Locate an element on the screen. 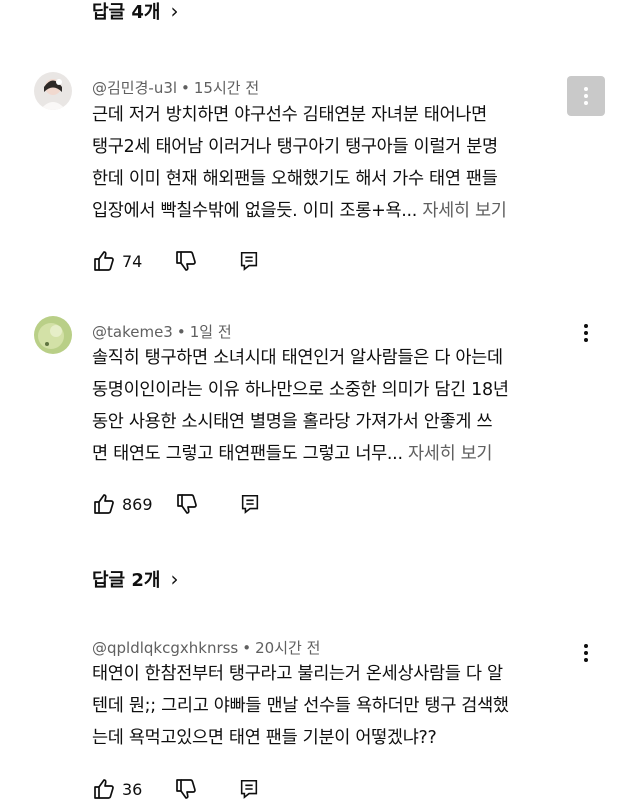 This screenshot has width=640, height=804. comment-header: @takeme3 • 1일 전 is located at coordinates (162, 332).